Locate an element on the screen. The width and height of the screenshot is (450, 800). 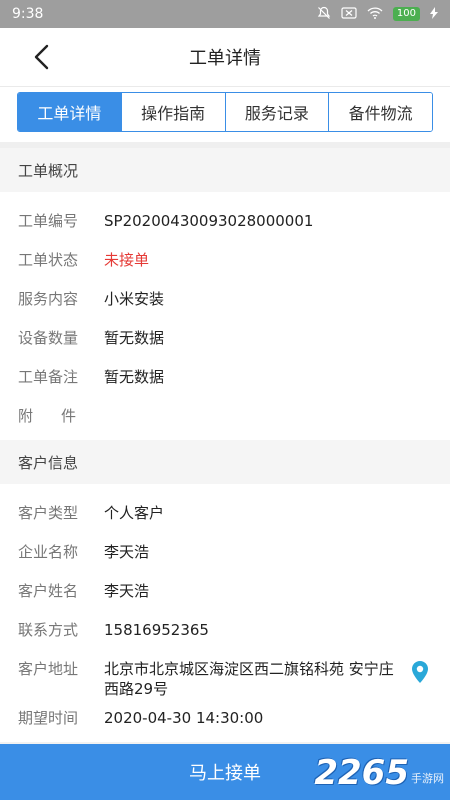
info-row-service-content: 服务内容 小米安装 is located at coordinates (225, 299).